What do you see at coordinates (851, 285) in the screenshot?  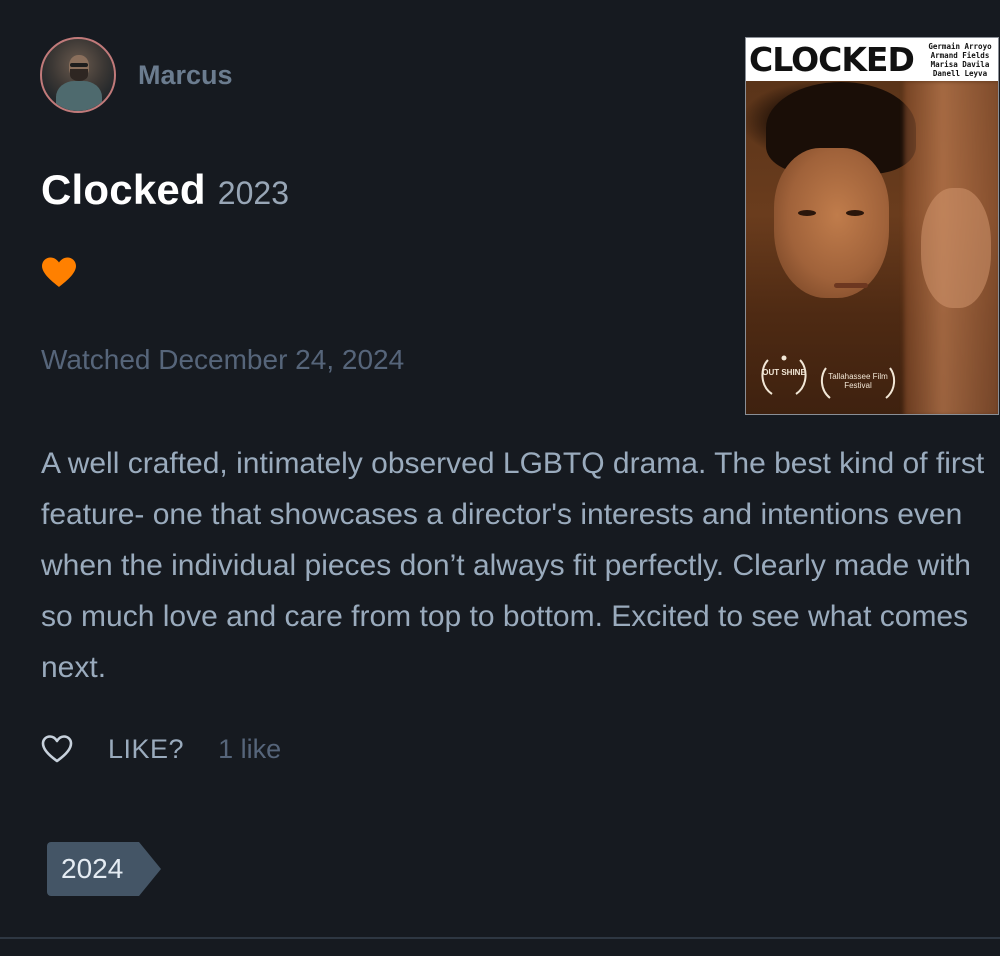 I see `poster-mouth` at bounding box center [851, 285].